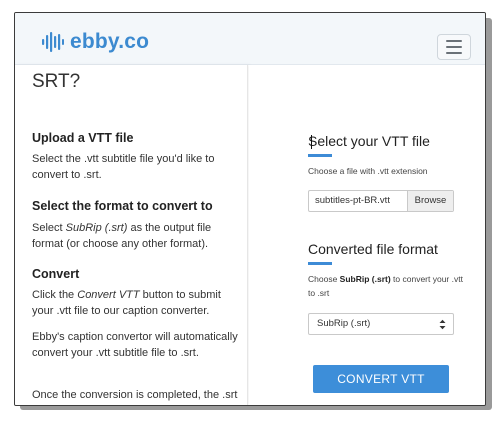  I want to click on logo-text: ebby.co, so click(110, 41).